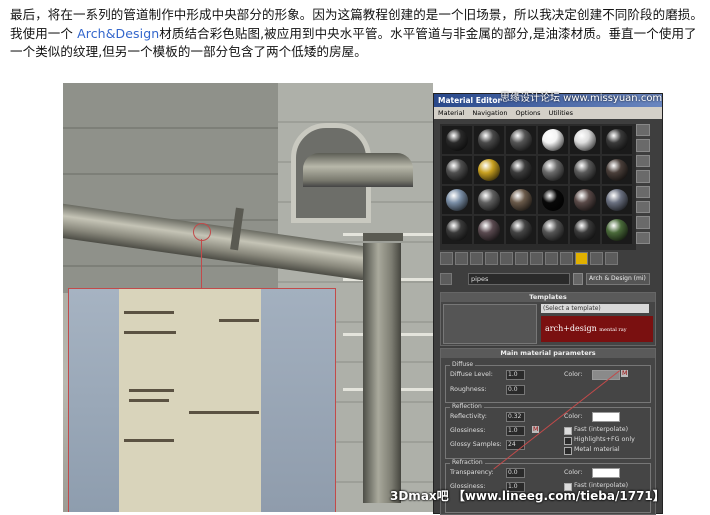  I want to click on roughness-spinner: 0.0, so click(515, 390).